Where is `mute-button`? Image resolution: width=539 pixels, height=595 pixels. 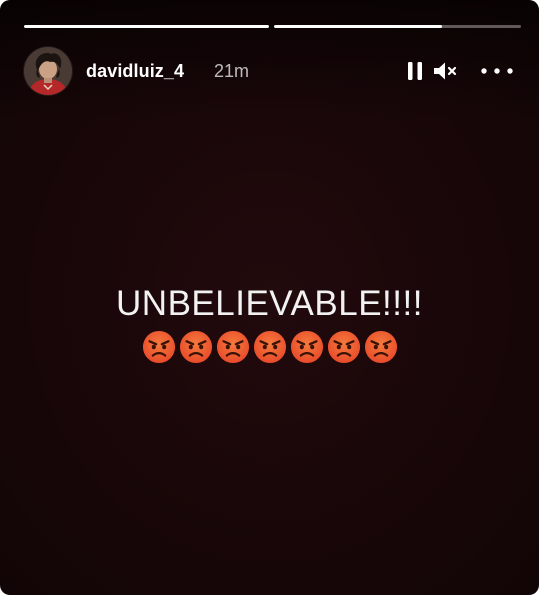 mute-button is located at coordinates (446, 71).